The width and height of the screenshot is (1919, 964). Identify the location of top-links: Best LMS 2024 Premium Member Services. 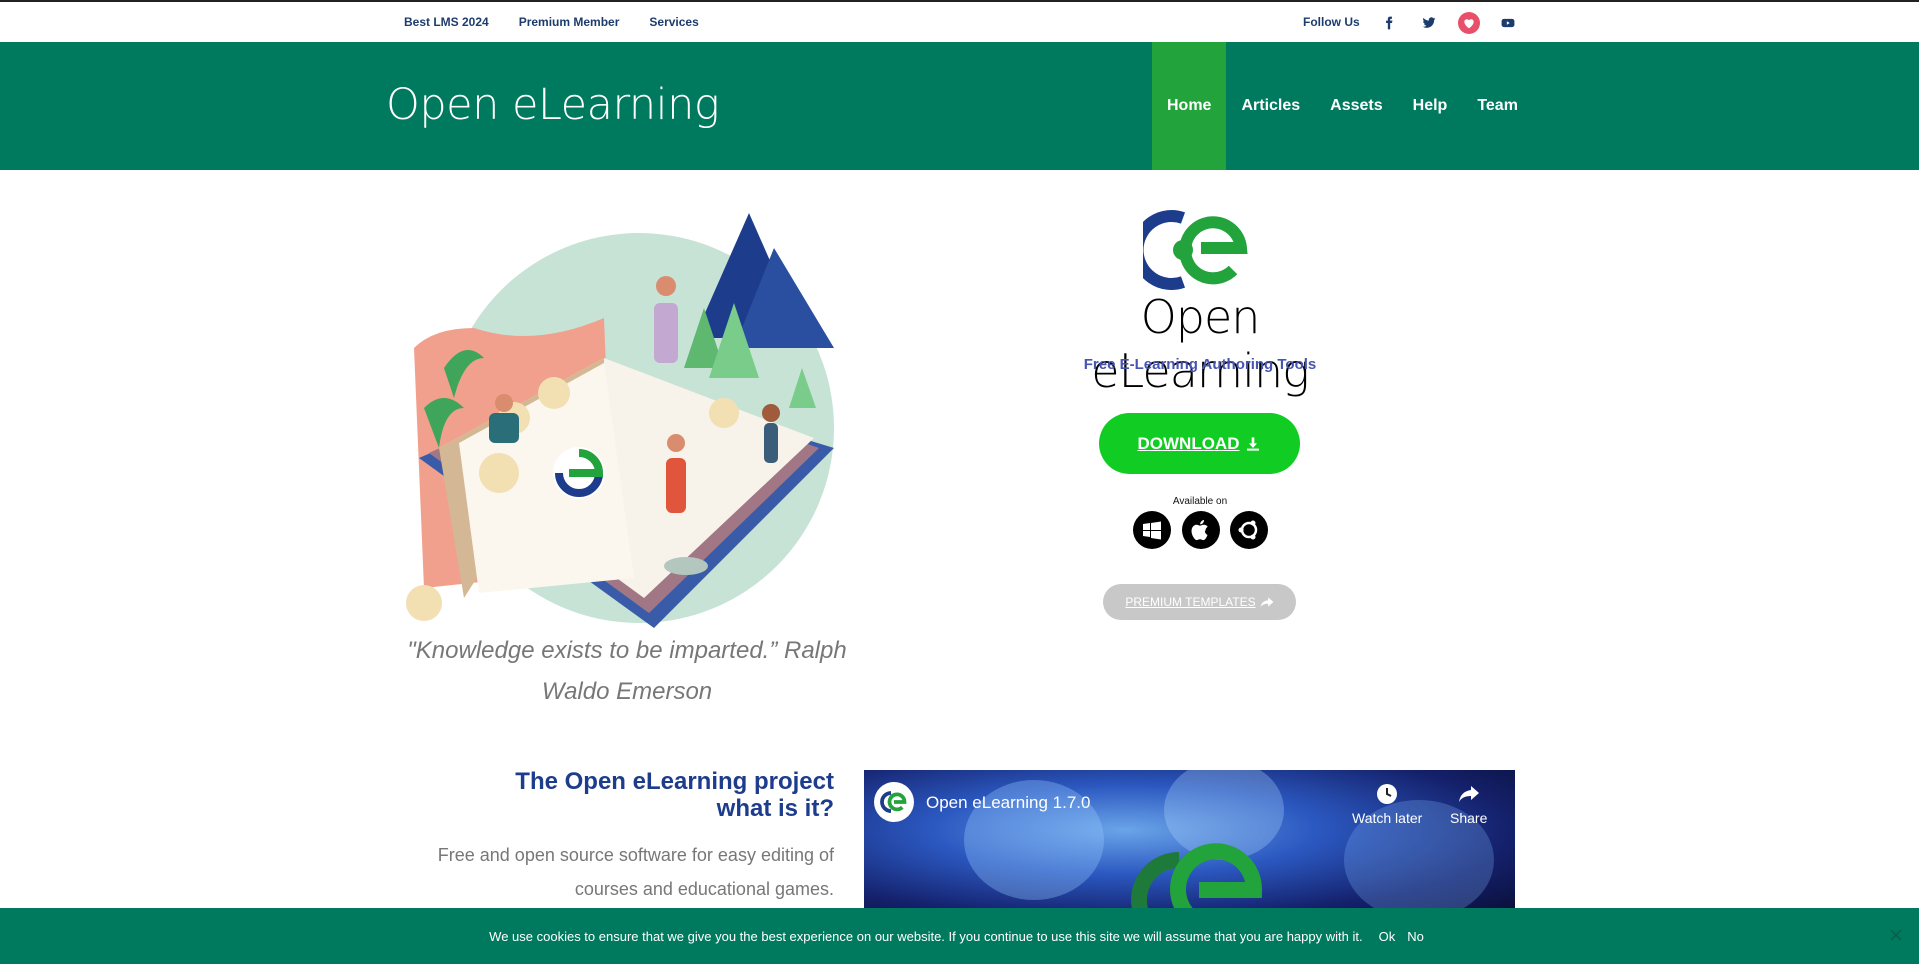
(551, 22).